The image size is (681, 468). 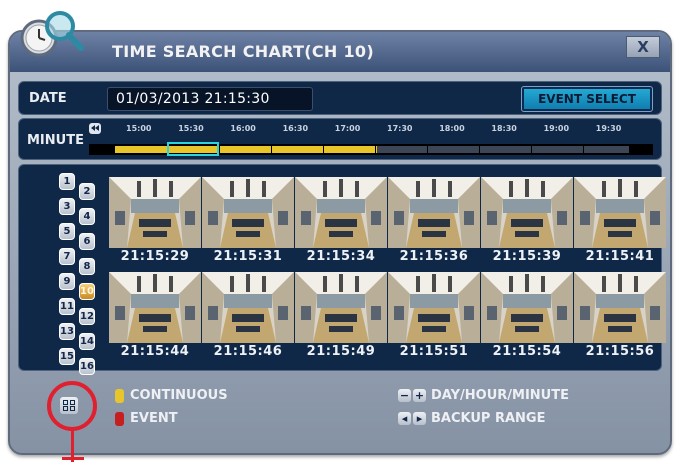 What do you see at coordinates (295, 128) in the screenshot?
I see `timeline-tick: 16:30` at bounding box center [295, 128].